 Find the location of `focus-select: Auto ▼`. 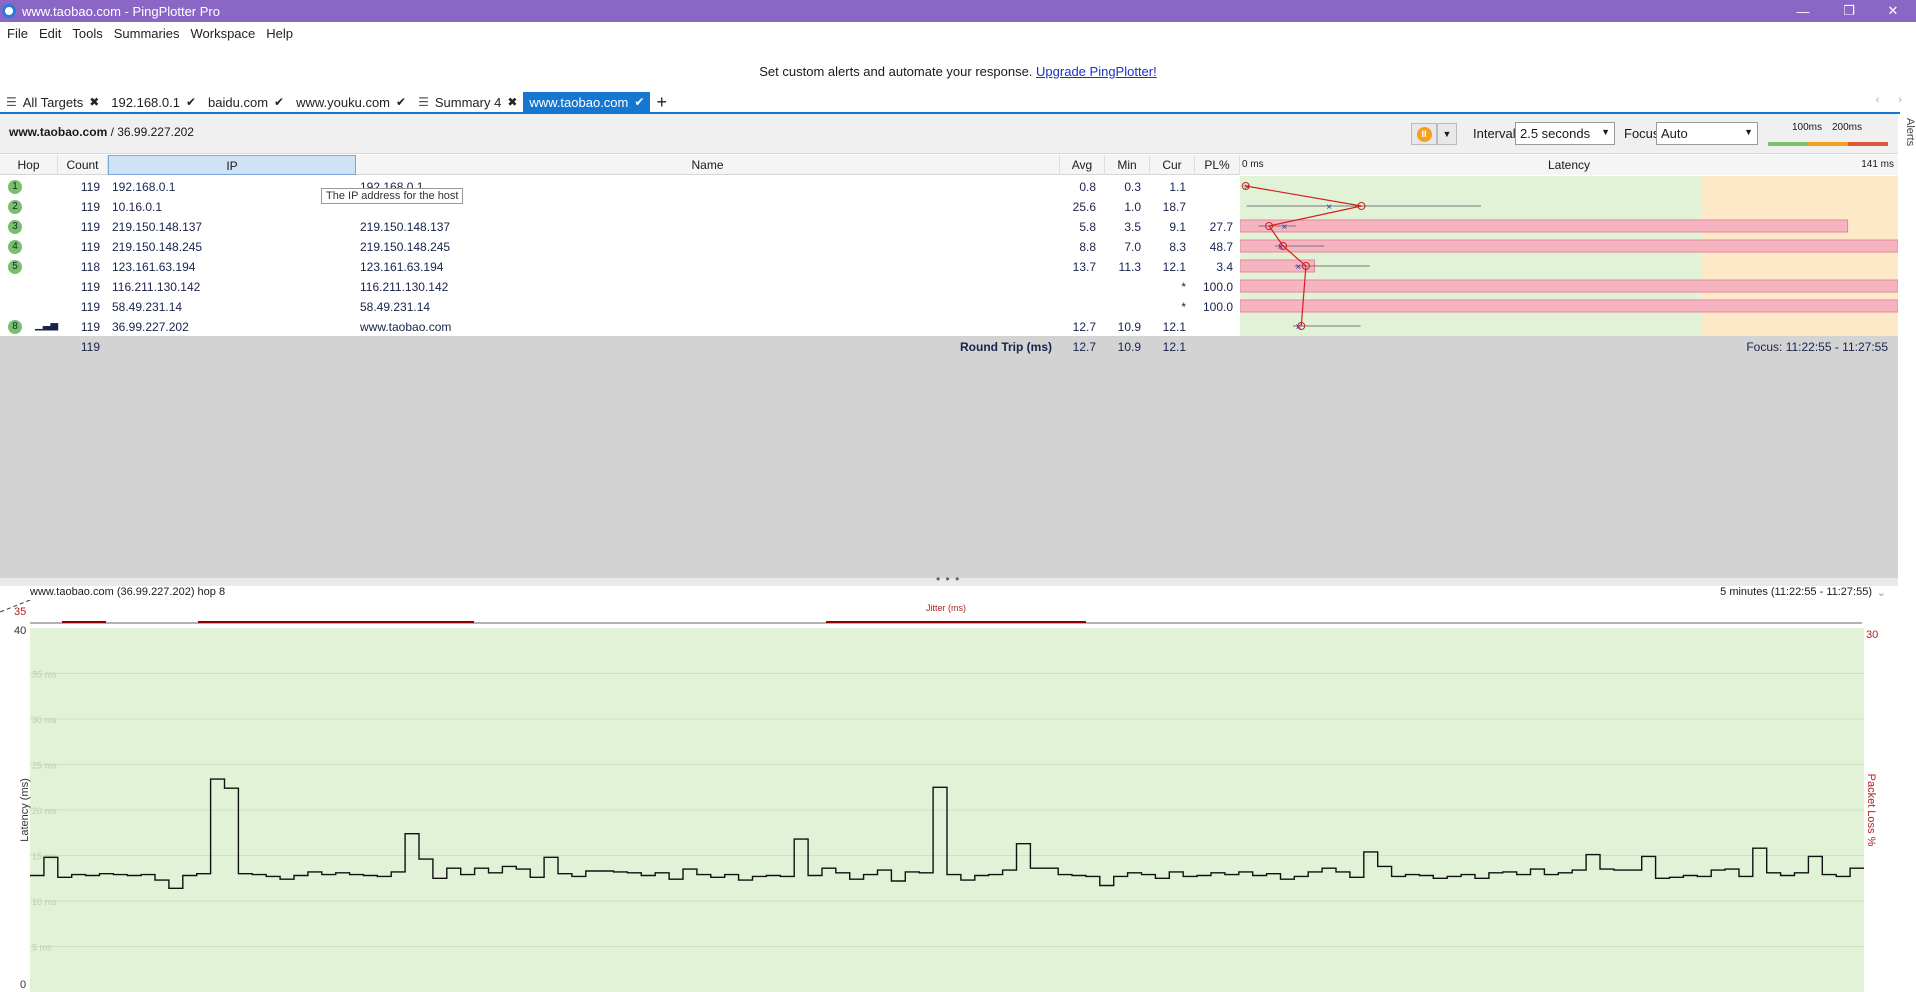

focus-select: Auto ▼ is located at coordinates (1707, 133).